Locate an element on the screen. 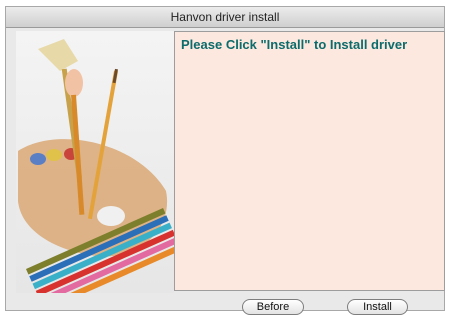  window-title: Hanvon driver install is located at coordinates (225, 17).